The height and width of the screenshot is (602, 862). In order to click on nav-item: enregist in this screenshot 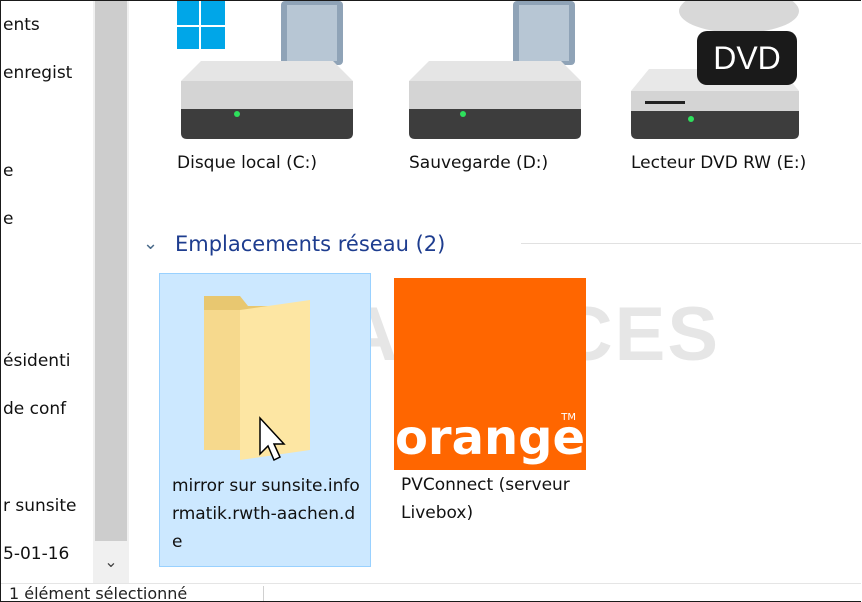, I will do `click(47, 73)`.